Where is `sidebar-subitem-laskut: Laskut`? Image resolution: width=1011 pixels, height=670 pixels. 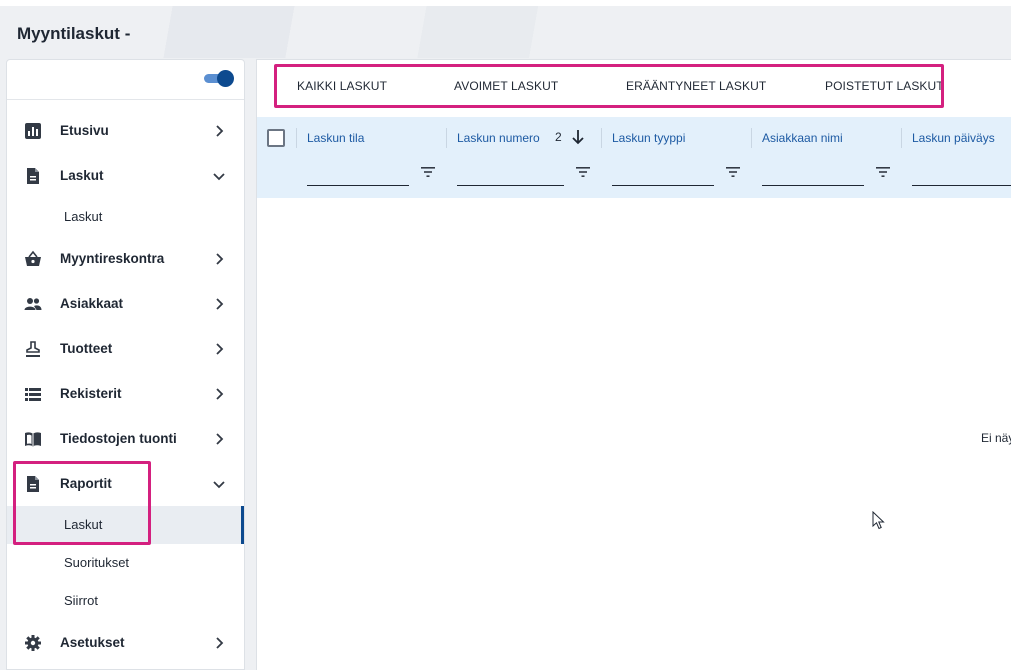
sidebar-subitem-laskut: Laskut is located at coordinates (125, 217).